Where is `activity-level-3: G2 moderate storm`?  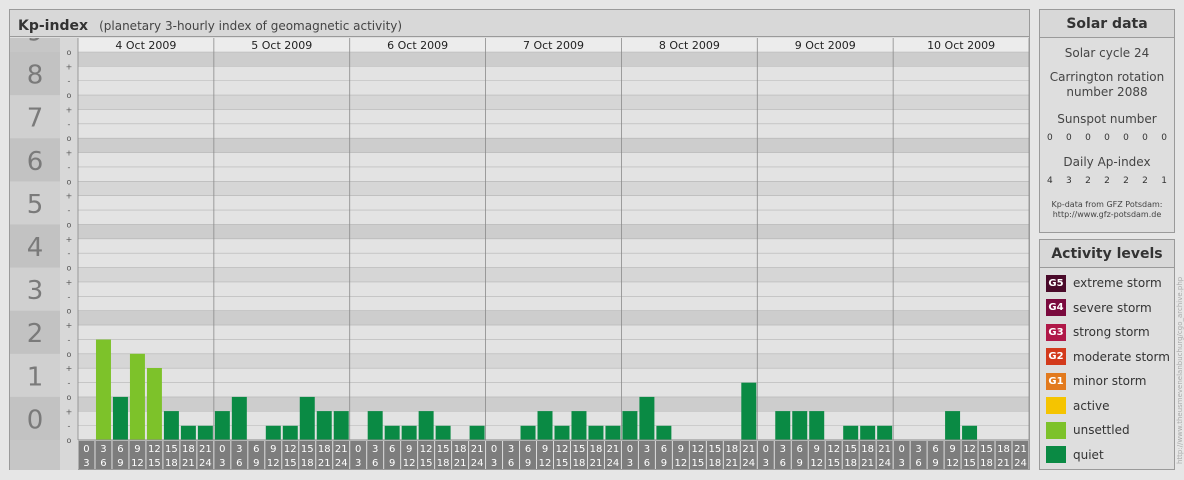 activity-level-3: G2 moderate storm is located at coordinates (1107, 357).